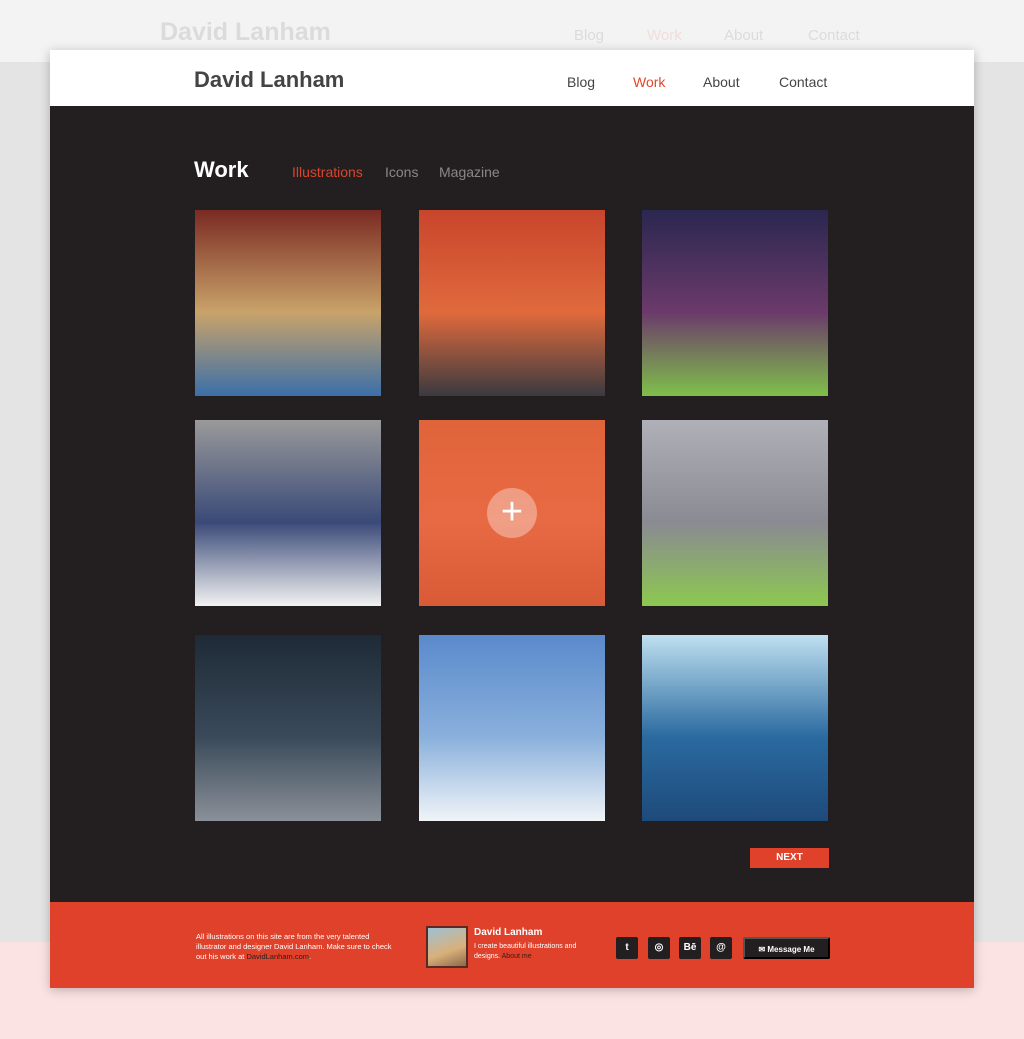  What do you see at coordinates (627, 948) in the screenshot?
I see `twitter-icon: t` at bounding box center [627, 948].